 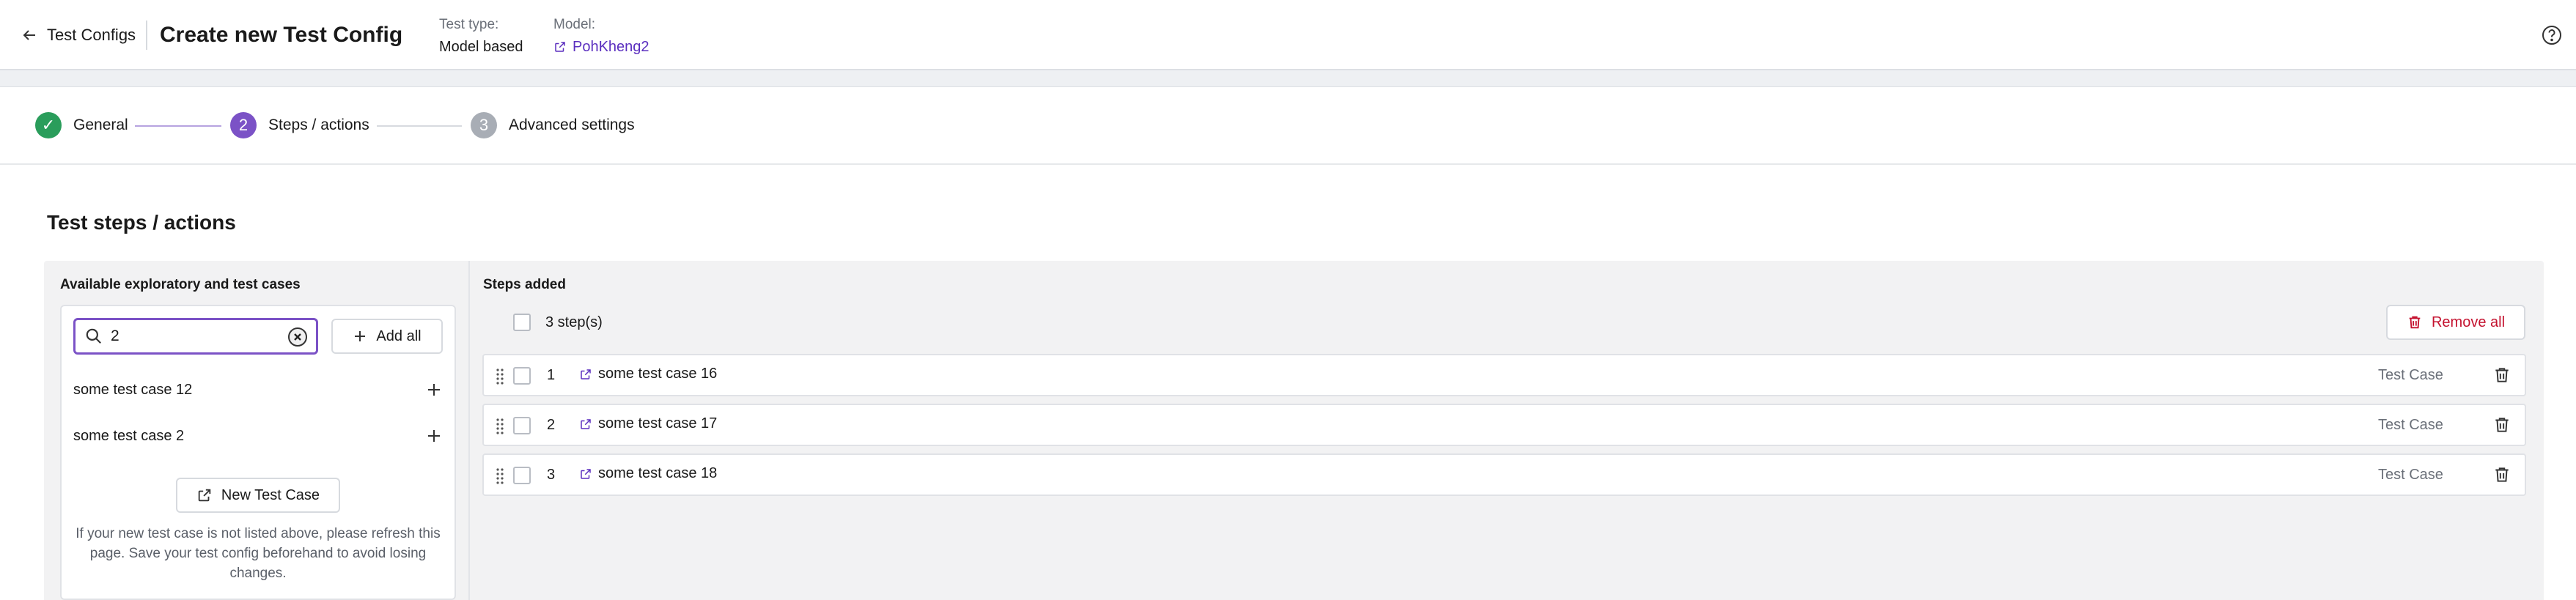 What do you see at coordinates (29, 35) in the screenshot?
I see `arrow-left-icon` at bounding box center [29, 35].